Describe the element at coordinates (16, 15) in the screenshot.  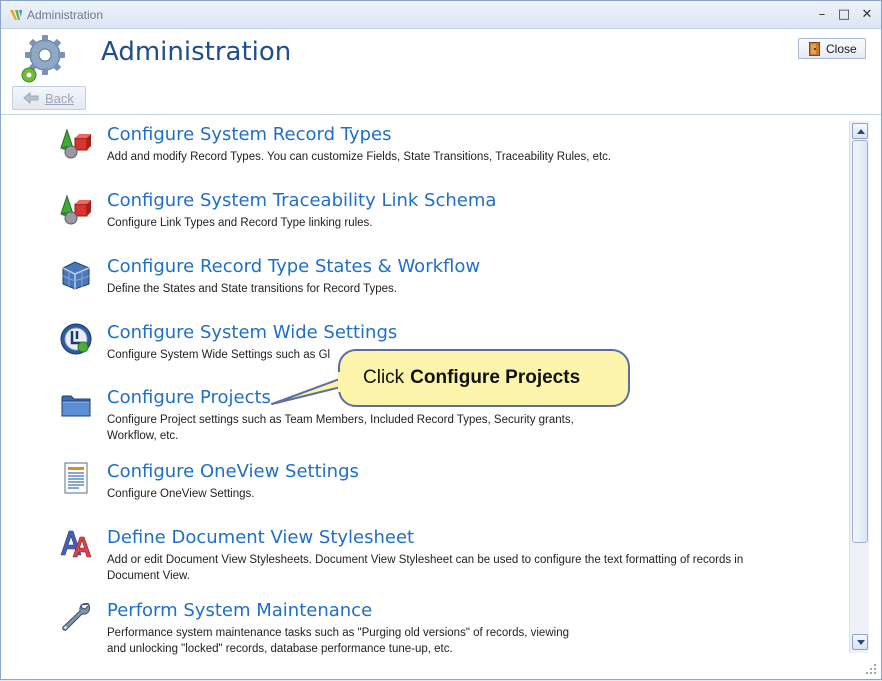
I see `app-logo-icon` at that location.